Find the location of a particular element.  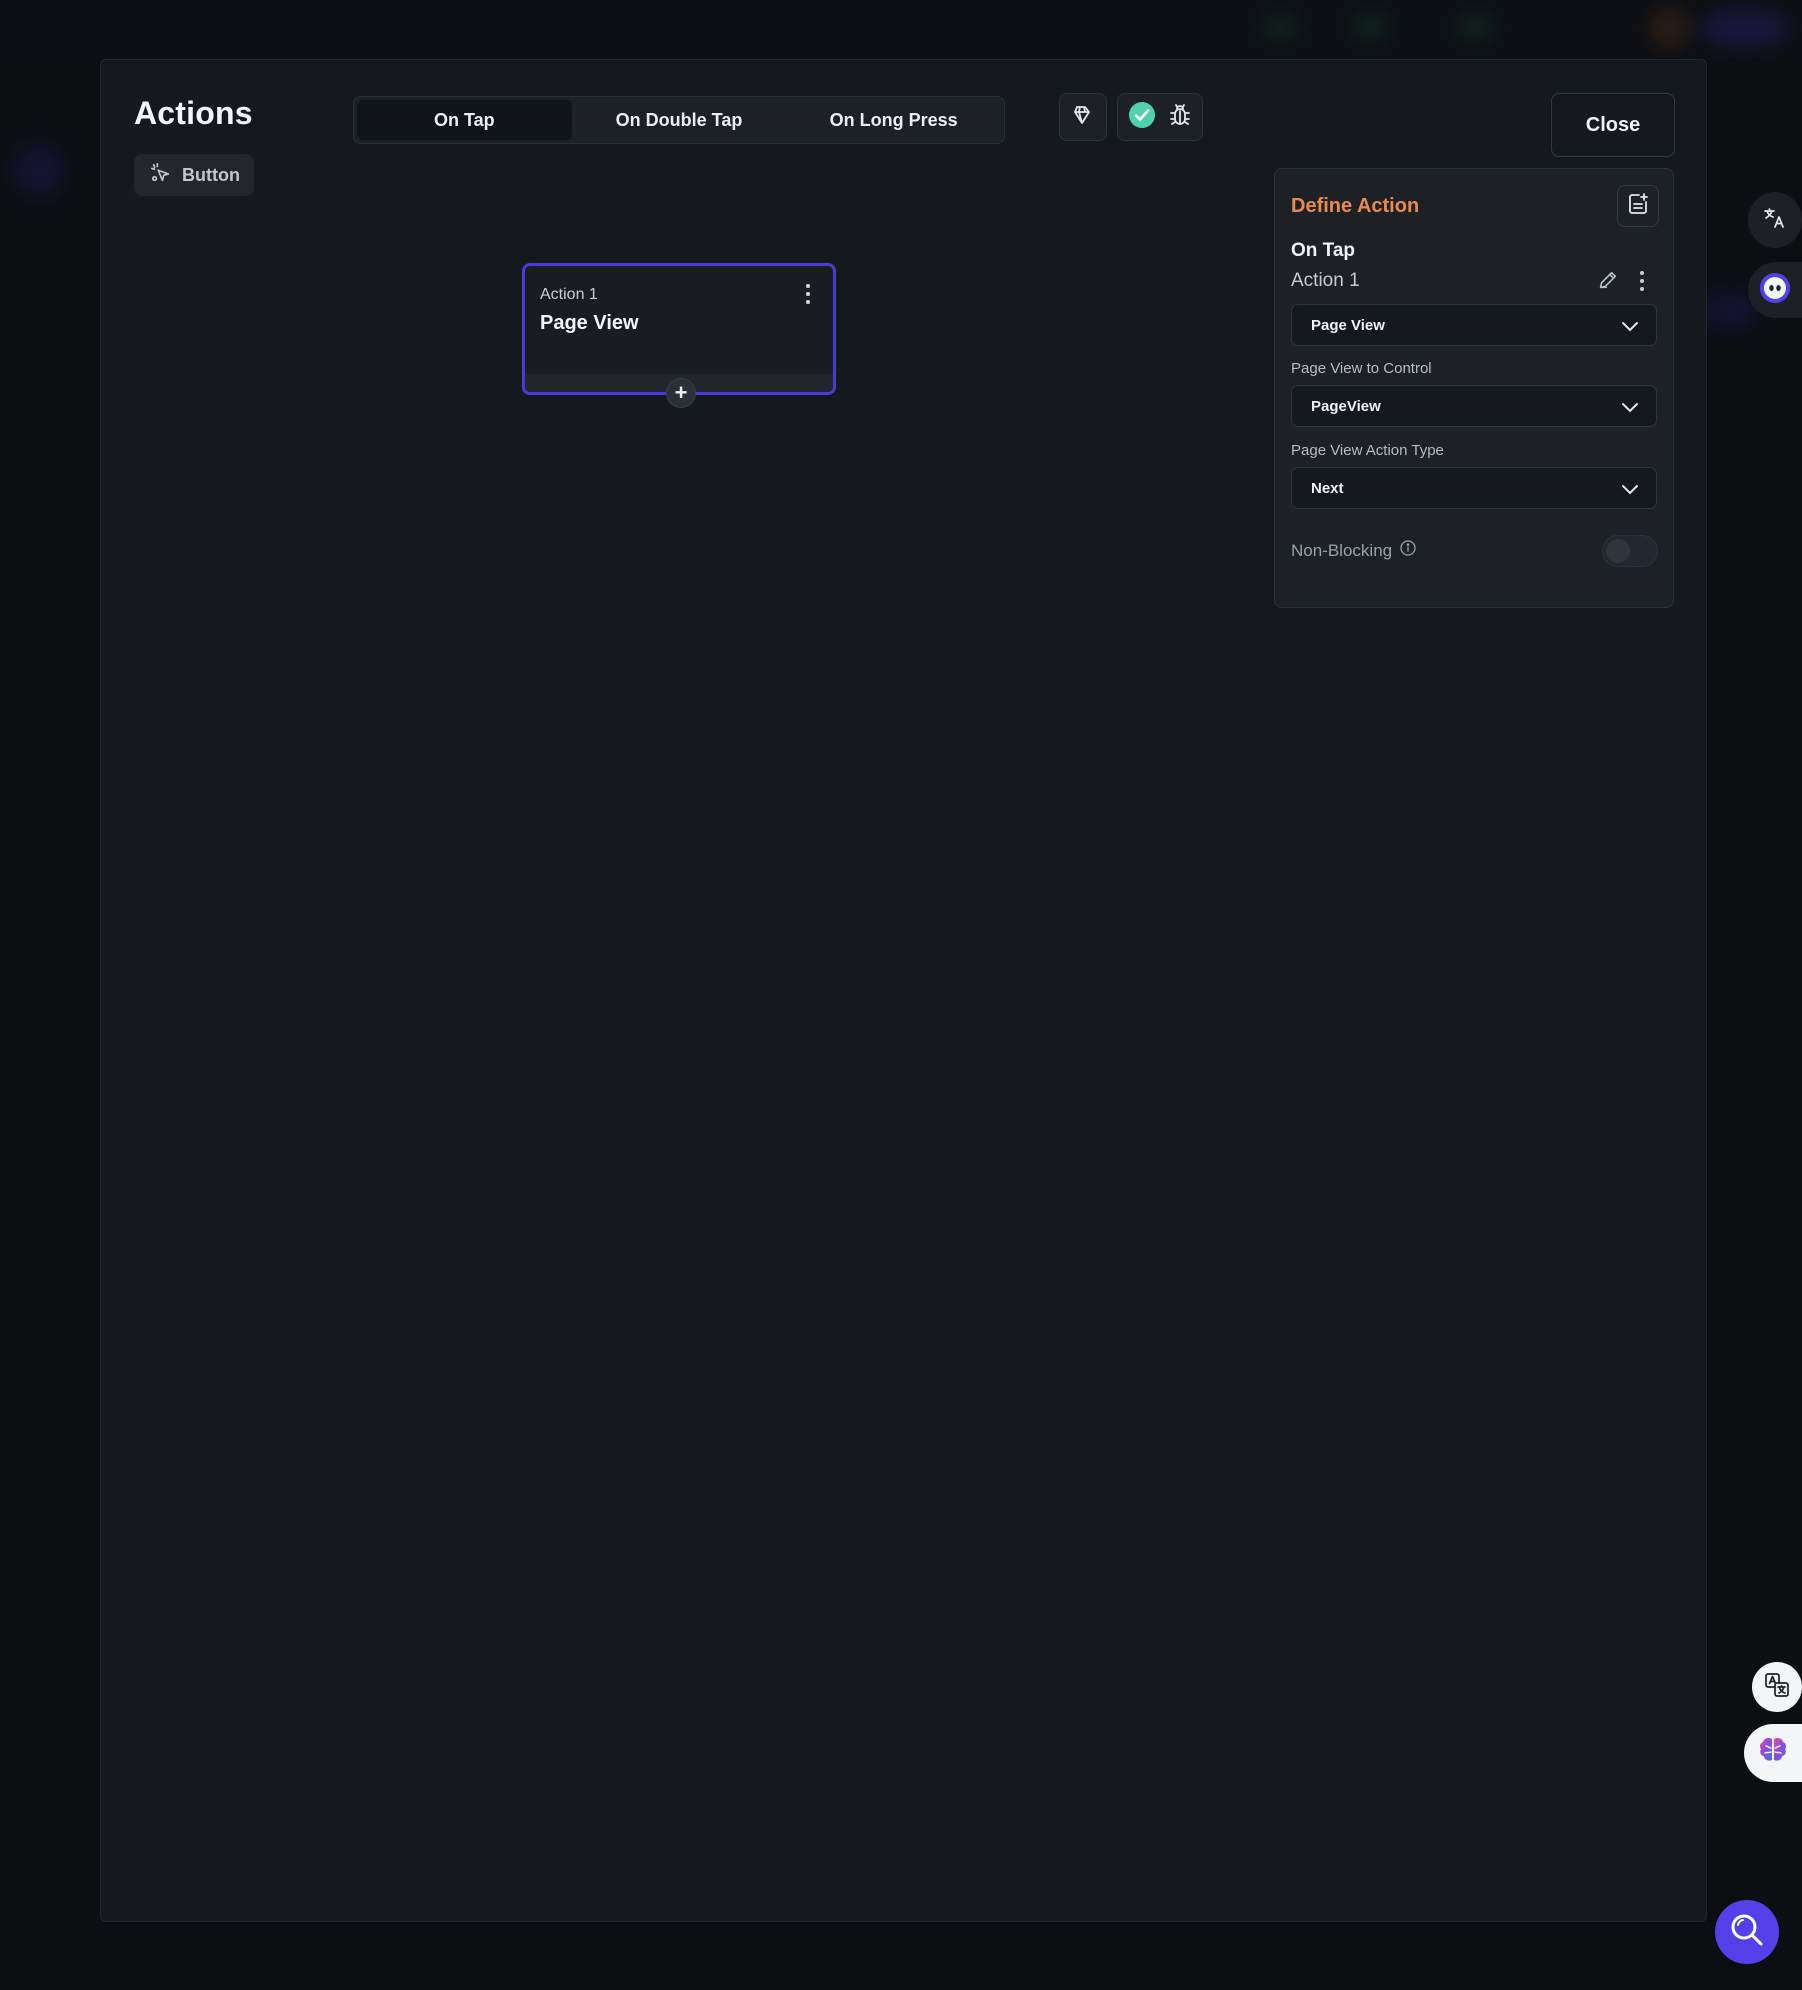

translate-icon is located at coordinates (1775, 220).